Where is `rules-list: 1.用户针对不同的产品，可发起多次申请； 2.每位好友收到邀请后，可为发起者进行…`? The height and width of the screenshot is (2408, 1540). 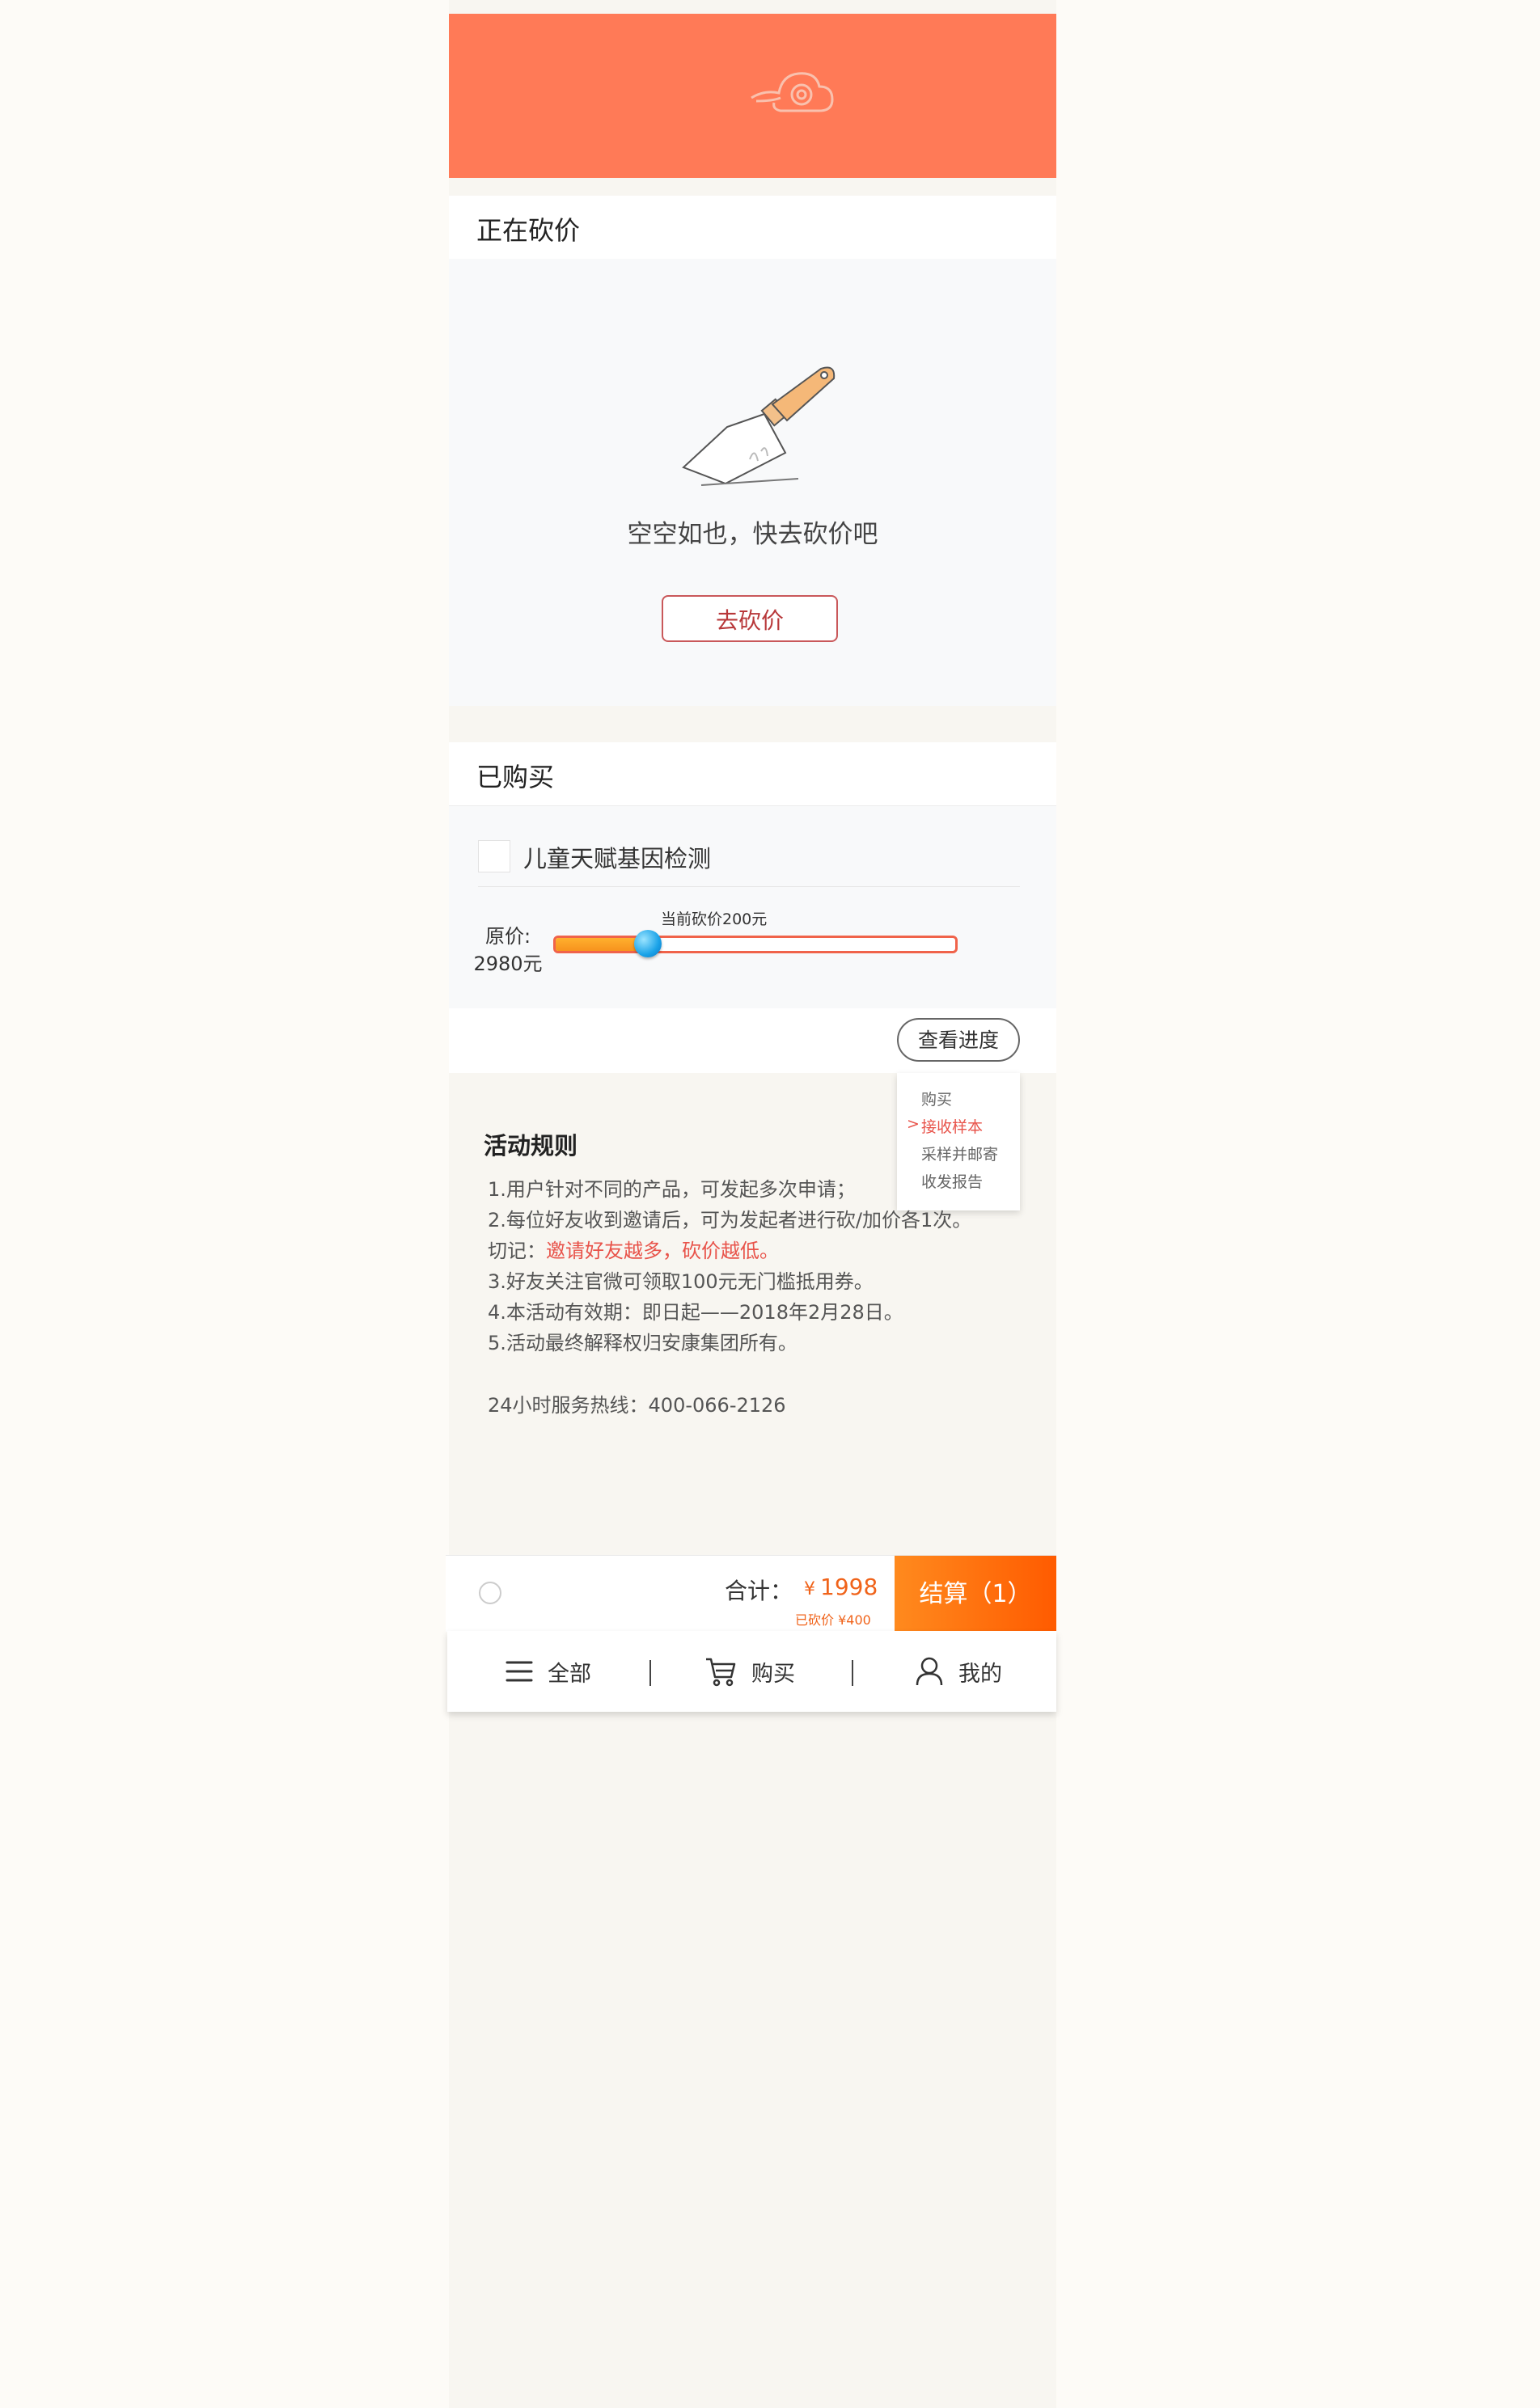
rules-list: 1.用户针对不同的产品，可发起多次申请； 2.每位好友收到邀请后，可为发起者进行… is located at coordinates (729, 1266).